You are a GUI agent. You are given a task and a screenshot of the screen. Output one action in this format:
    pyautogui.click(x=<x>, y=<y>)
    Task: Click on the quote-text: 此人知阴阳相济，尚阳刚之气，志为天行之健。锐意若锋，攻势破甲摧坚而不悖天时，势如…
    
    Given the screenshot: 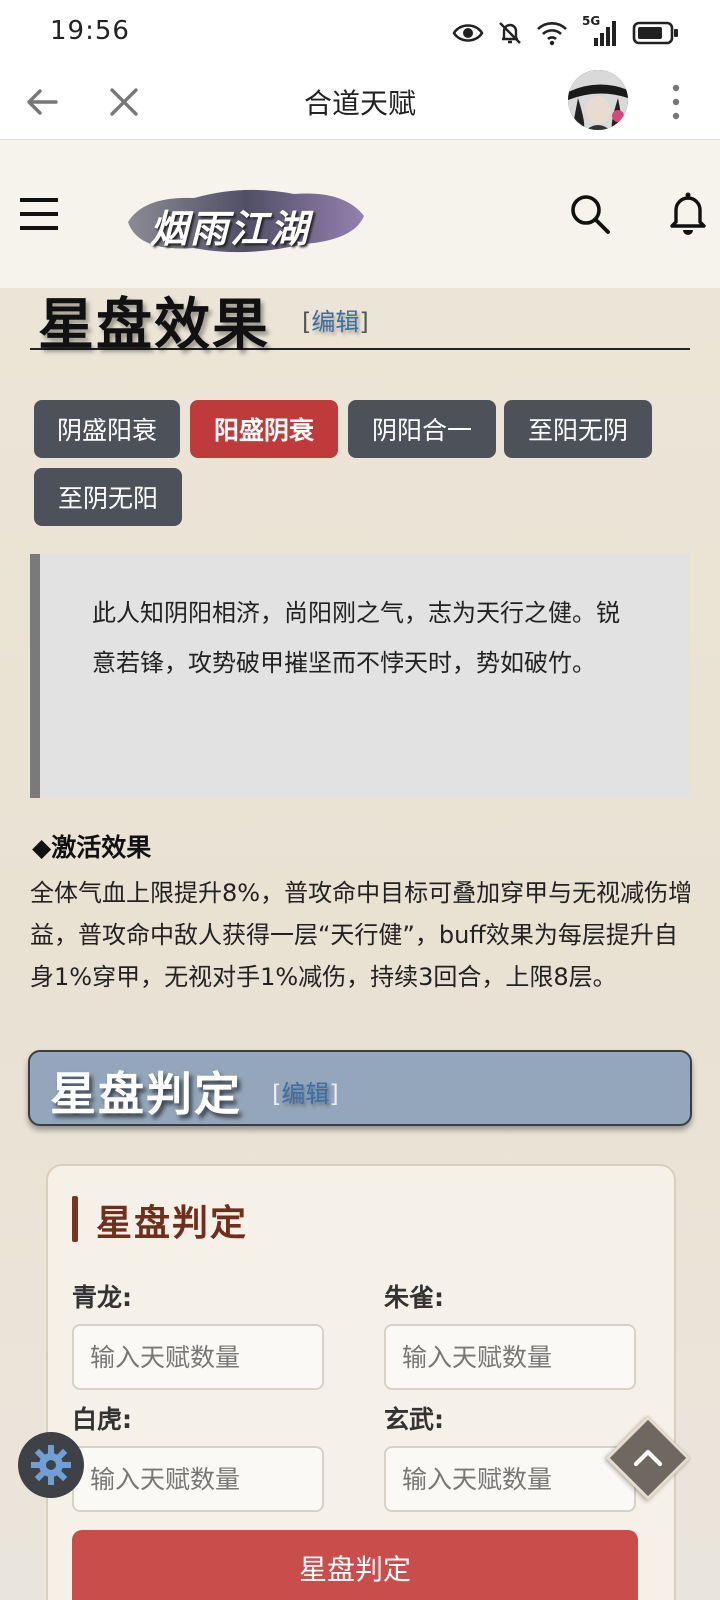 What is the action you would take?
    pyautogui.click(x=356, y=638)
    